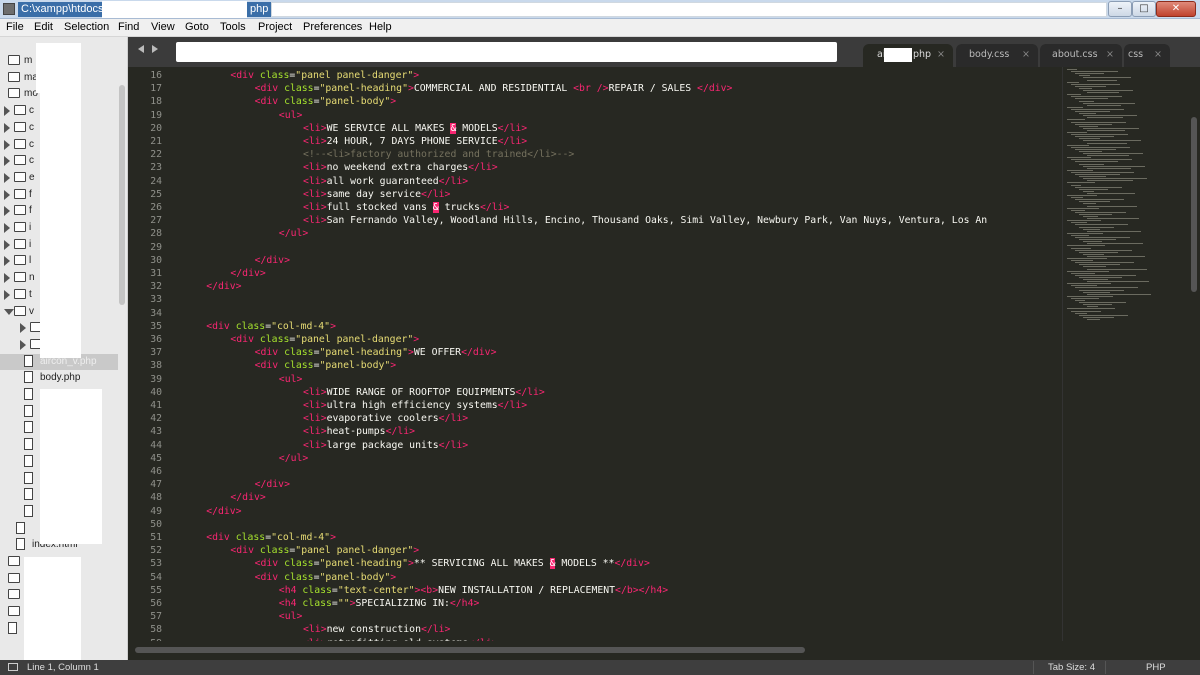  Describe the element at coordinates (997, 55) in the screenshot. I see `tab-body-css: body.css ×` at that location.